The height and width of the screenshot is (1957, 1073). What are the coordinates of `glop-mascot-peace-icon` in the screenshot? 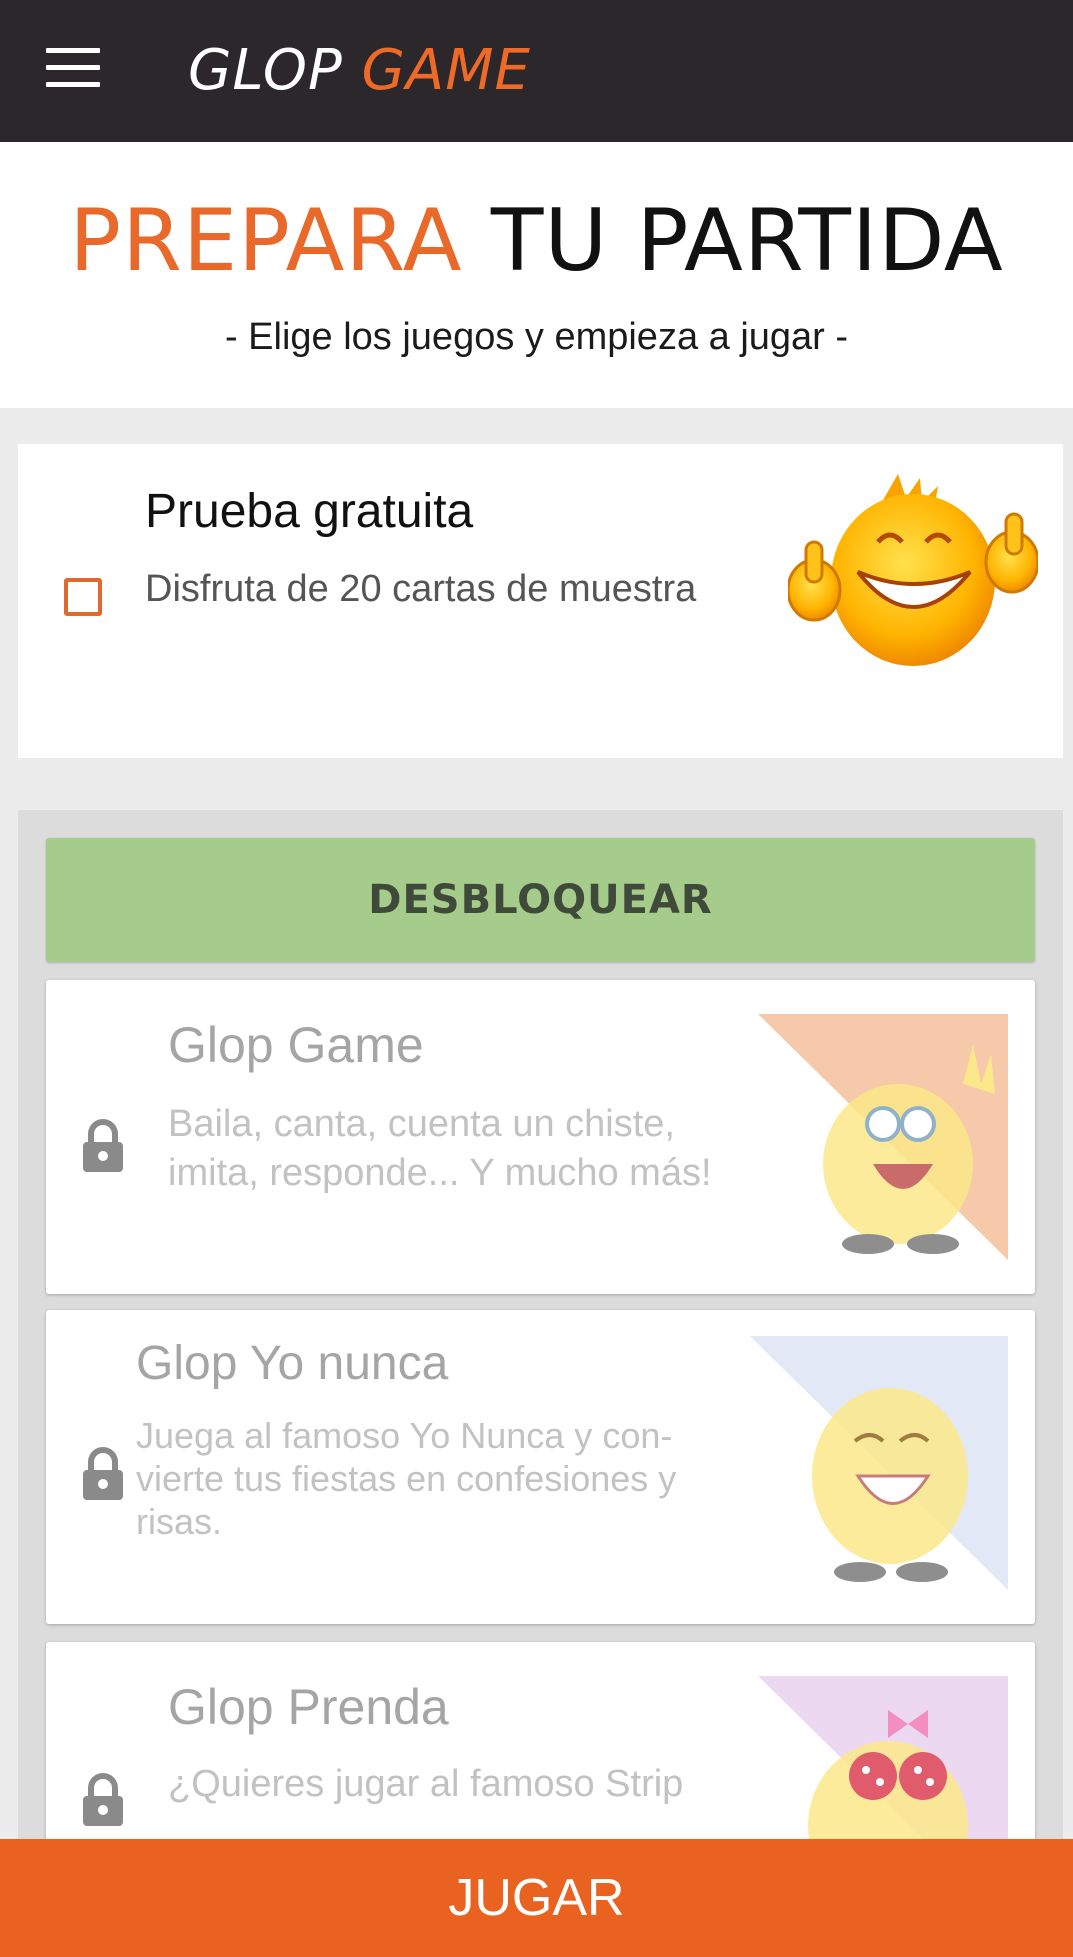 It's located at (883, 1137).